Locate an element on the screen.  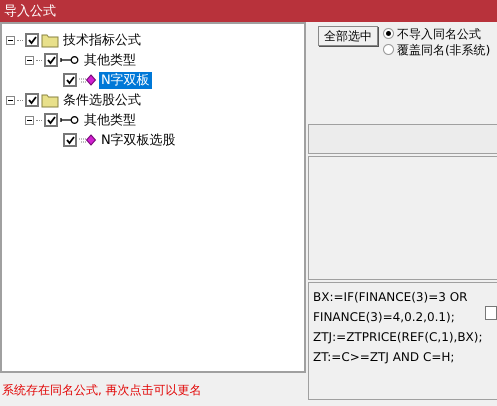
code-line: ZTJ:=ZTPRICE(REF(C,1),BX); is located at coordinates (397, 337).